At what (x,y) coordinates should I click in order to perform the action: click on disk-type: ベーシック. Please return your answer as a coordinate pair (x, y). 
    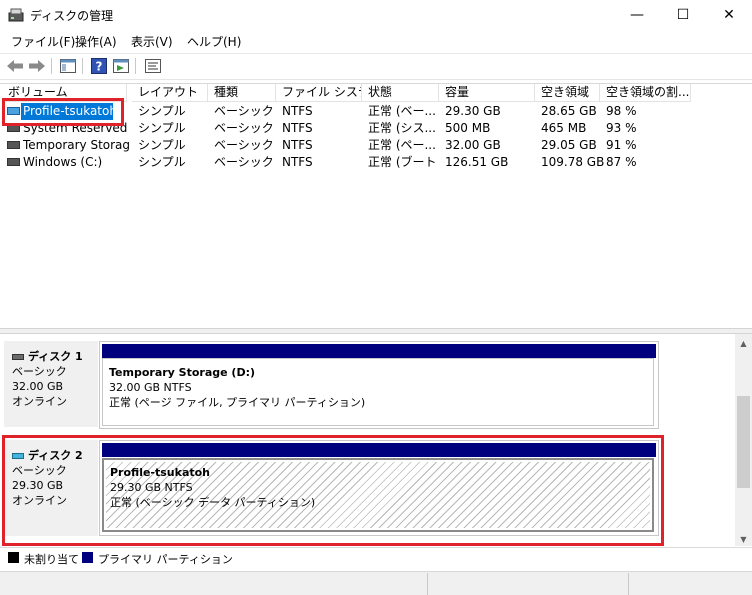
    Looking at the image, I should click on (39, 371).